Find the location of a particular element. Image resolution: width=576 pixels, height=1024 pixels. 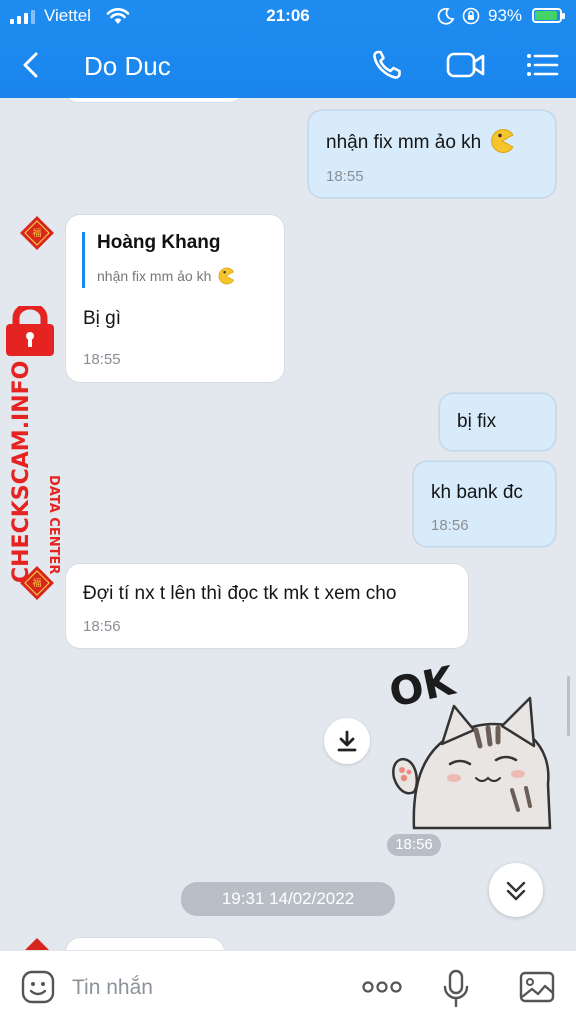

svg-text: DATA CENTER is located at coordinates (53, 524).